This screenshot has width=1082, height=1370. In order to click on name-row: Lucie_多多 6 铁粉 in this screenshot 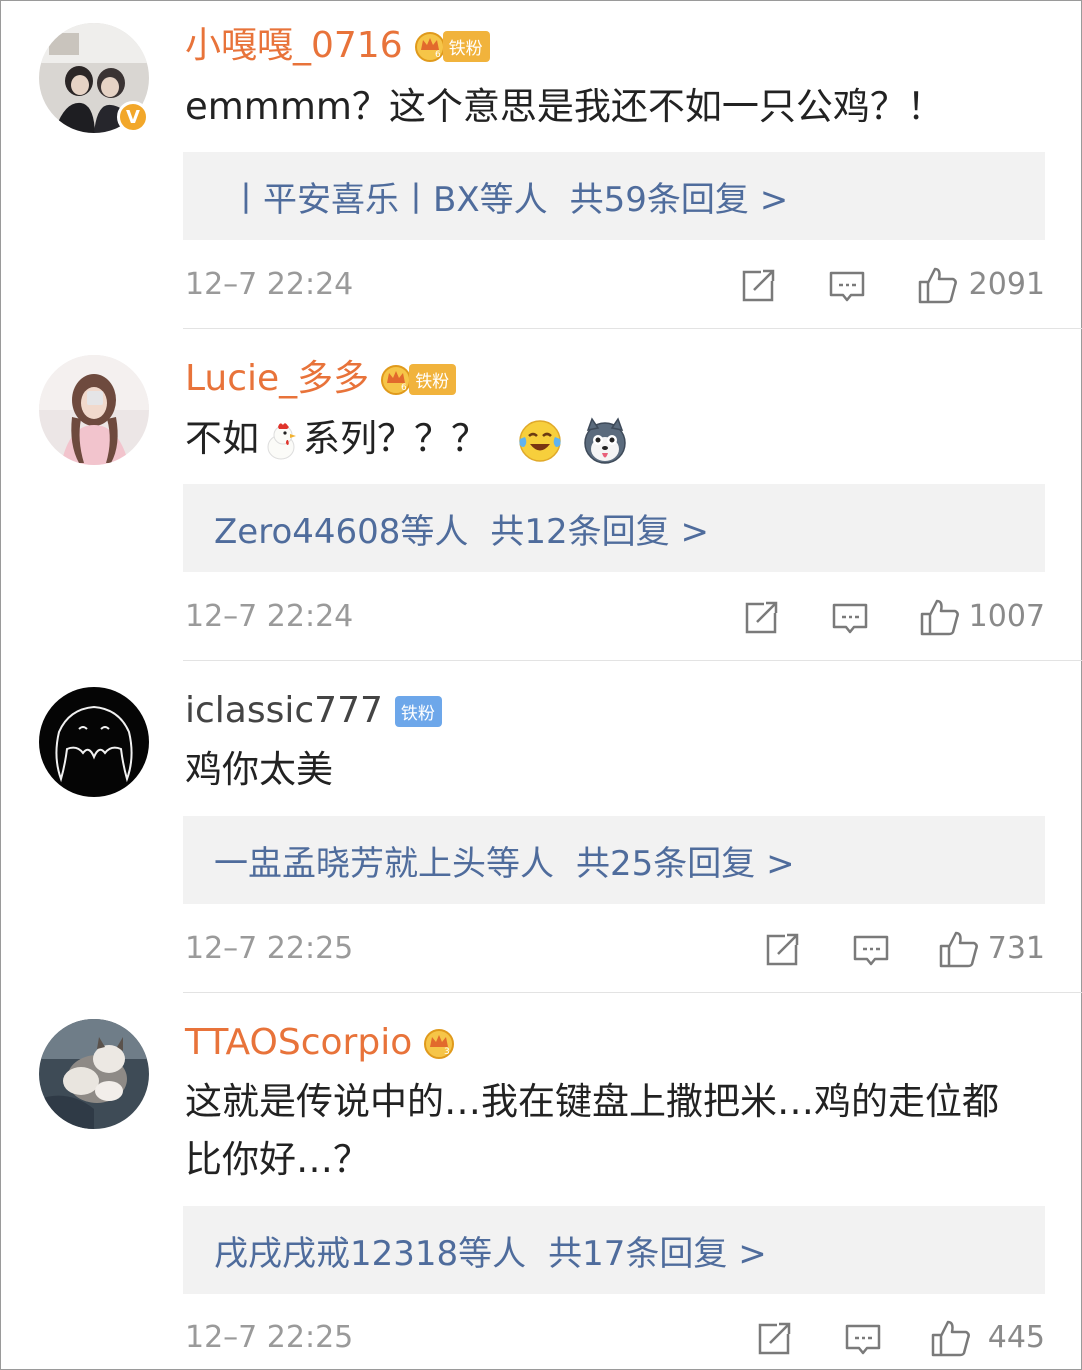, I will do `click(321, 379)`.